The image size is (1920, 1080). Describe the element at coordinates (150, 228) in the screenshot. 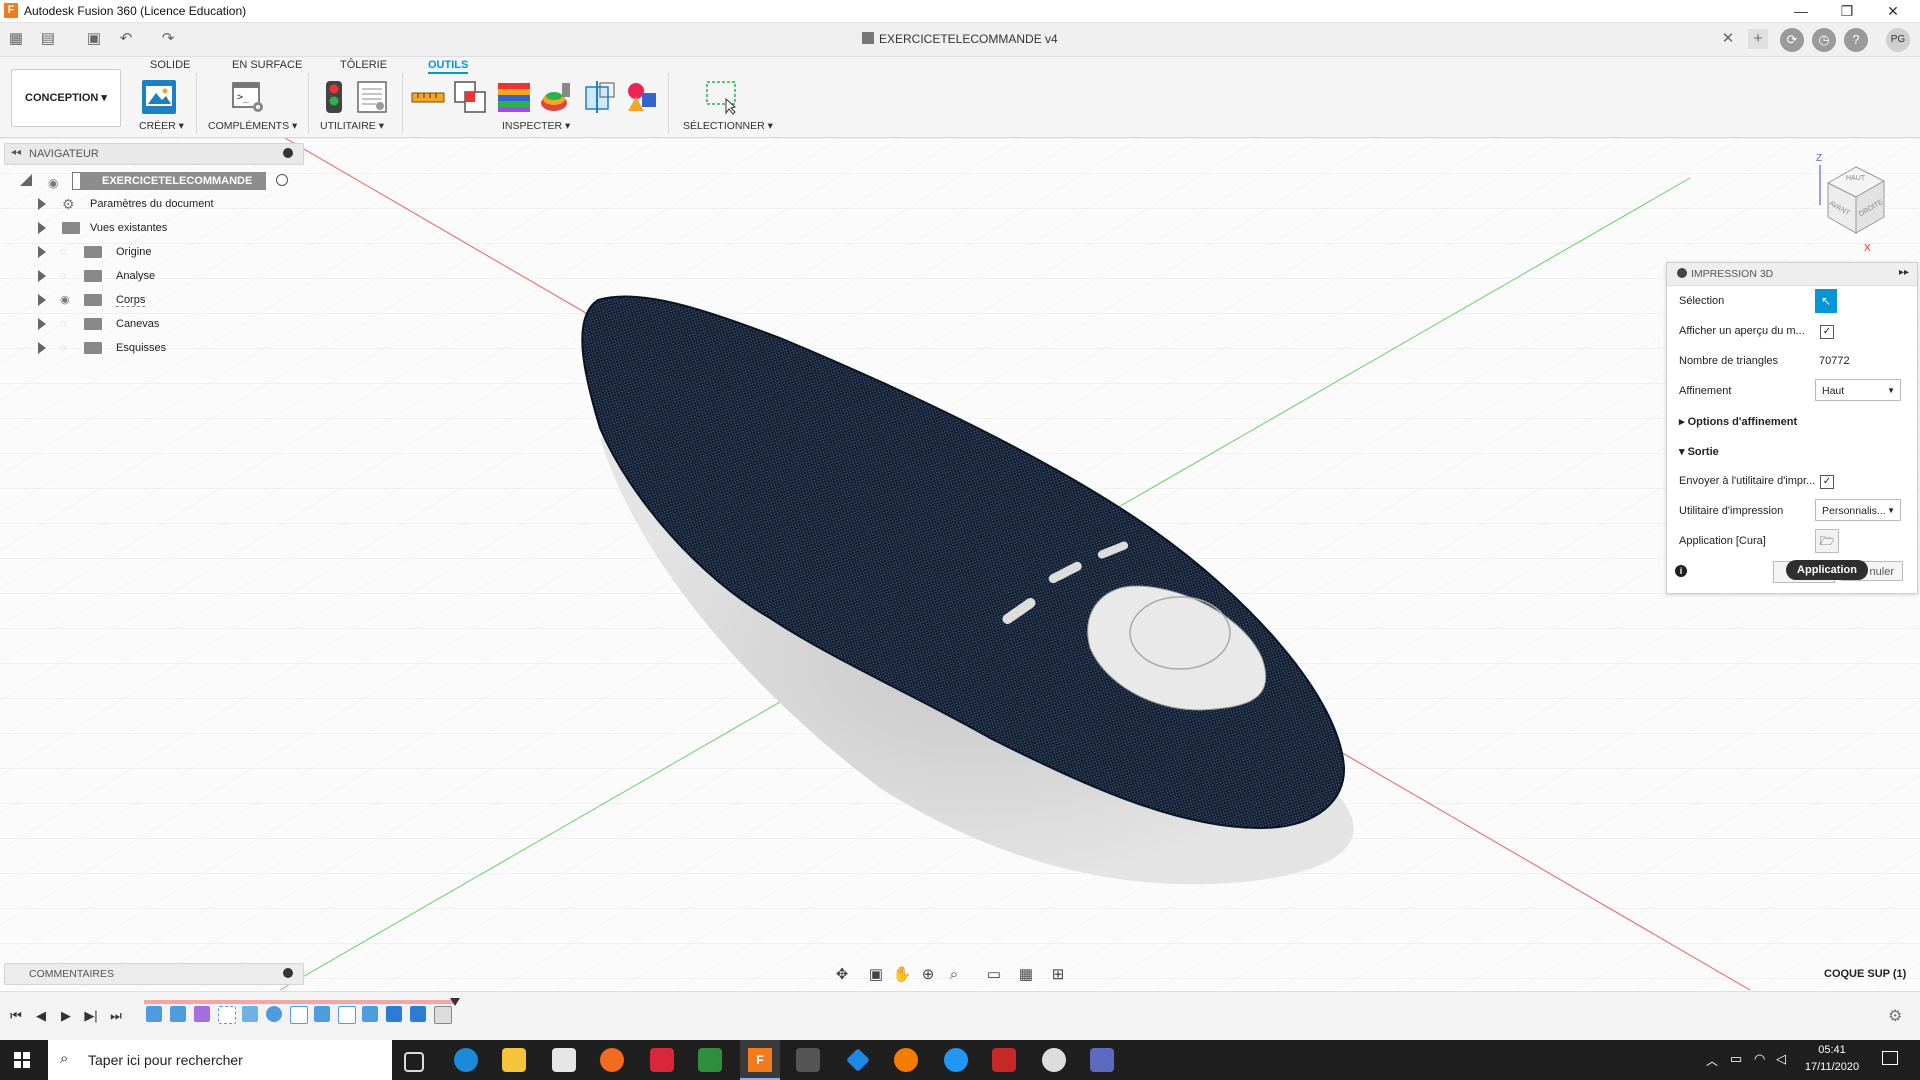

I see `browser-item-vues: Vues existantes` at that location.